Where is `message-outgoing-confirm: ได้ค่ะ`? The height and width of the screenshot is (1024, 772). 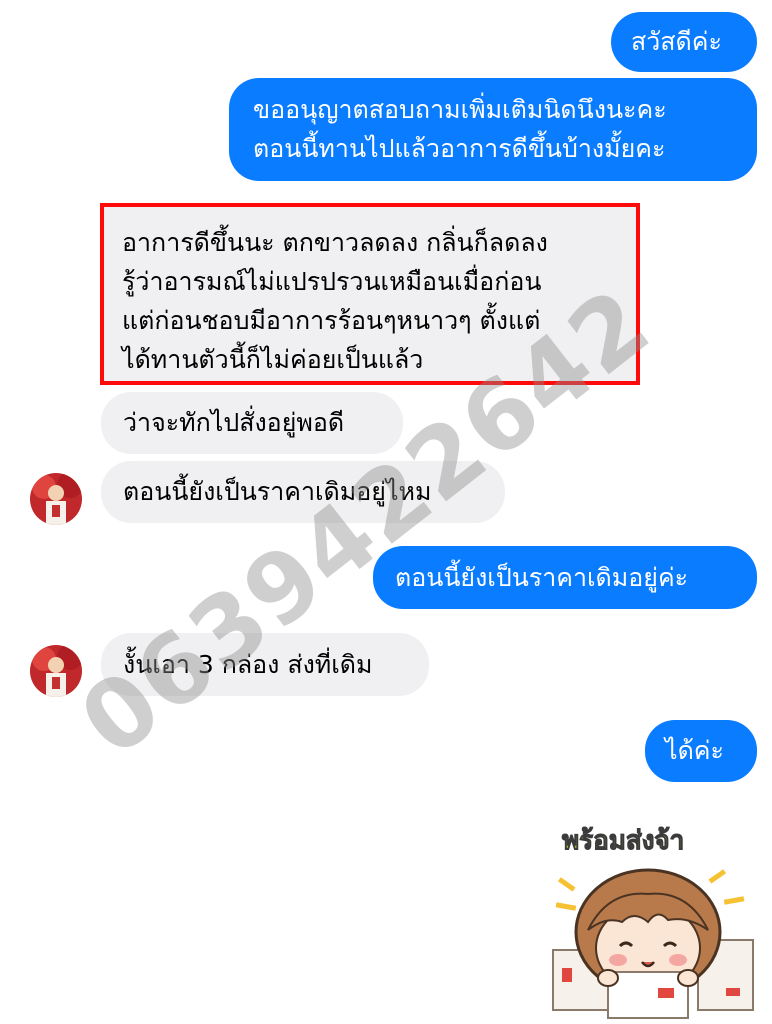 message-outgoing-confirm: ได้ค่ะ is located at coordinates (701, 751).